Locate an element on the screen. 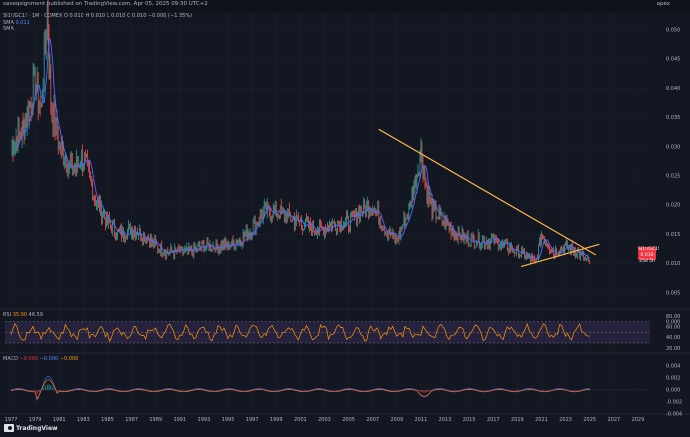 This screenshot has width=690, height=437. y-tick-label: 0.015 is located at coordinates (673, 235).